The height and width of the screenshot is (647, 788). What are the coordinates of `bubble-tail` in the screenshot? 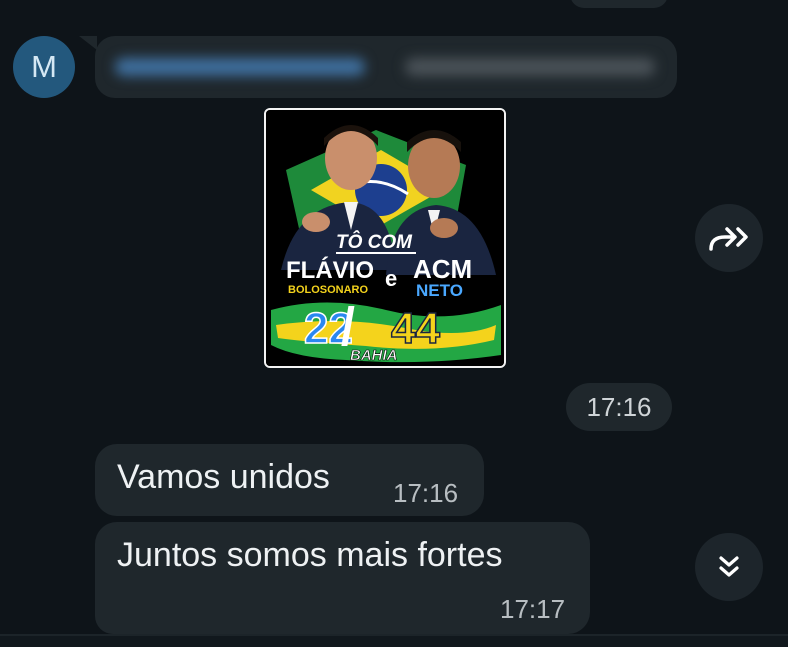 It's located at (88, 43).